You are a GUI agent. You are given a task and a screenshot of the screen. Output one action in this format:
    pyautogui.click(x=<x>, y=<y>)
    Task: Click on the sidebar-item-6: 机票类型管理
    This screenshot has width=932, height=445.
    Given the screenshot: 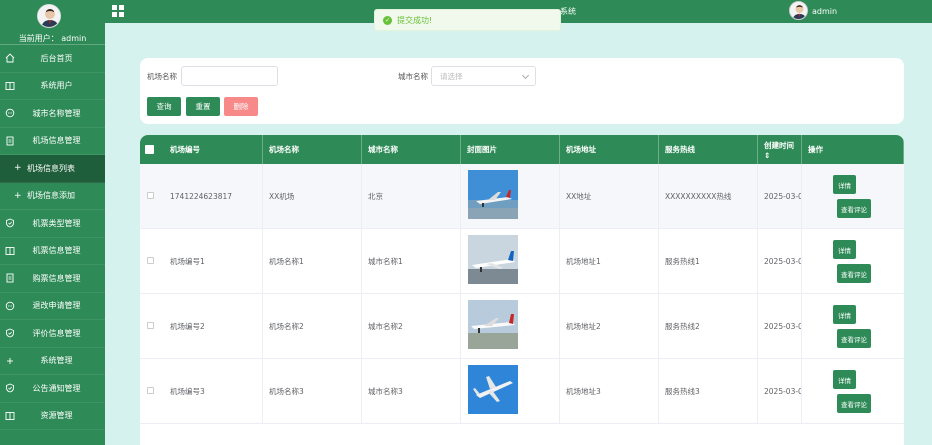 What is the action you would take?
    pyautogui.click(x=52, y=224)
    